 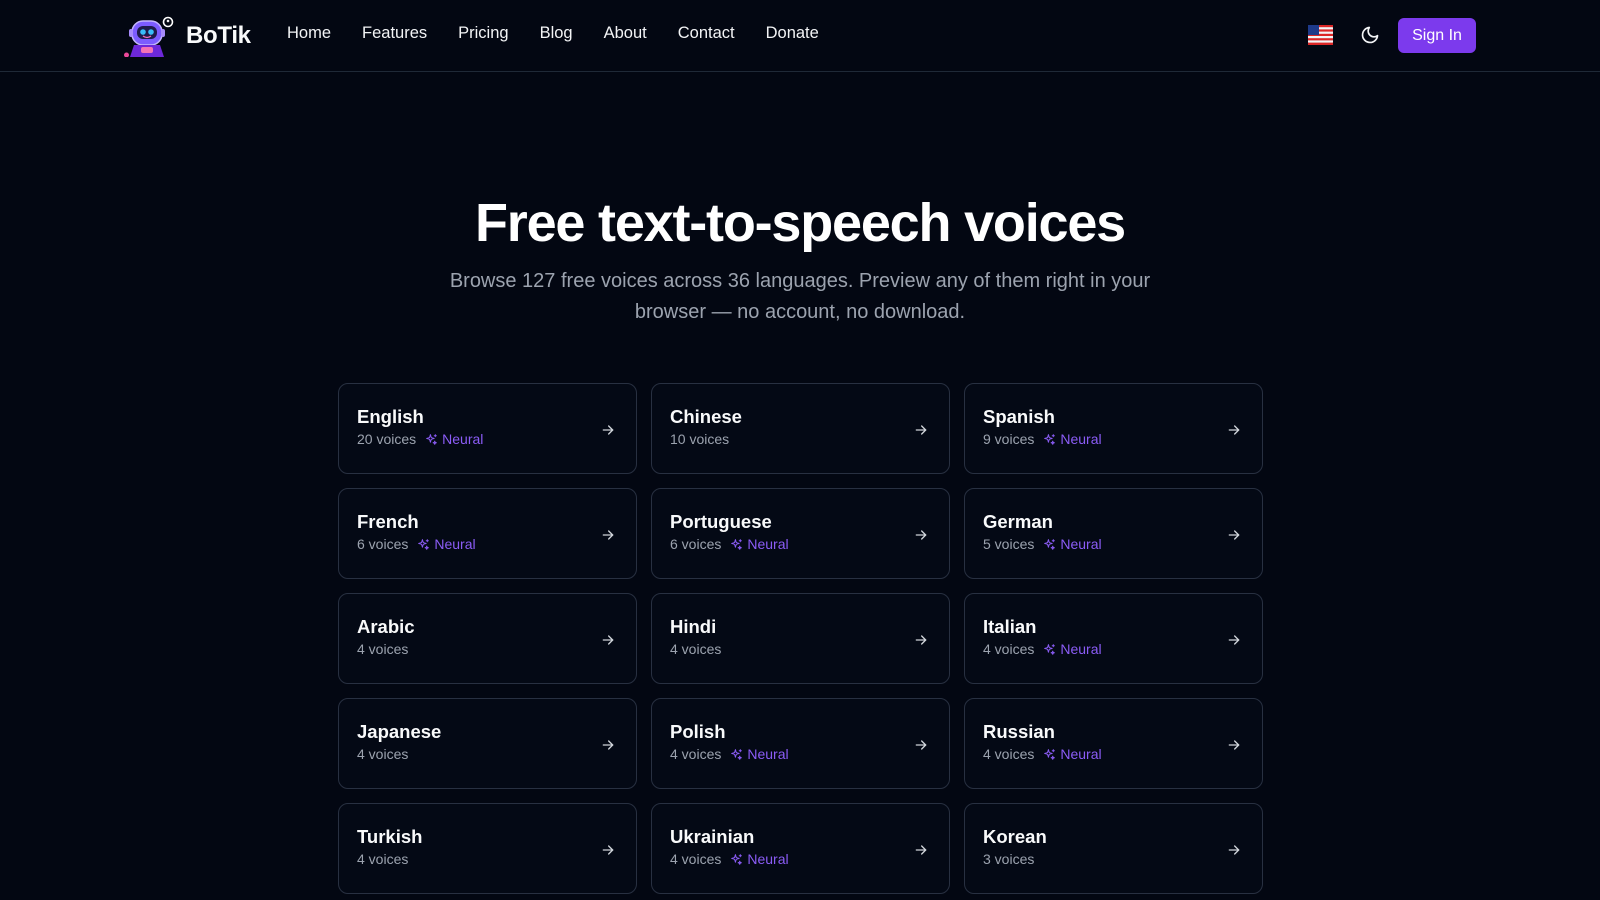 What do you see at coordinates (483, 33) in the screenshot?
I see `nav-pricing: Pricing` at bounding box center [483, 33].